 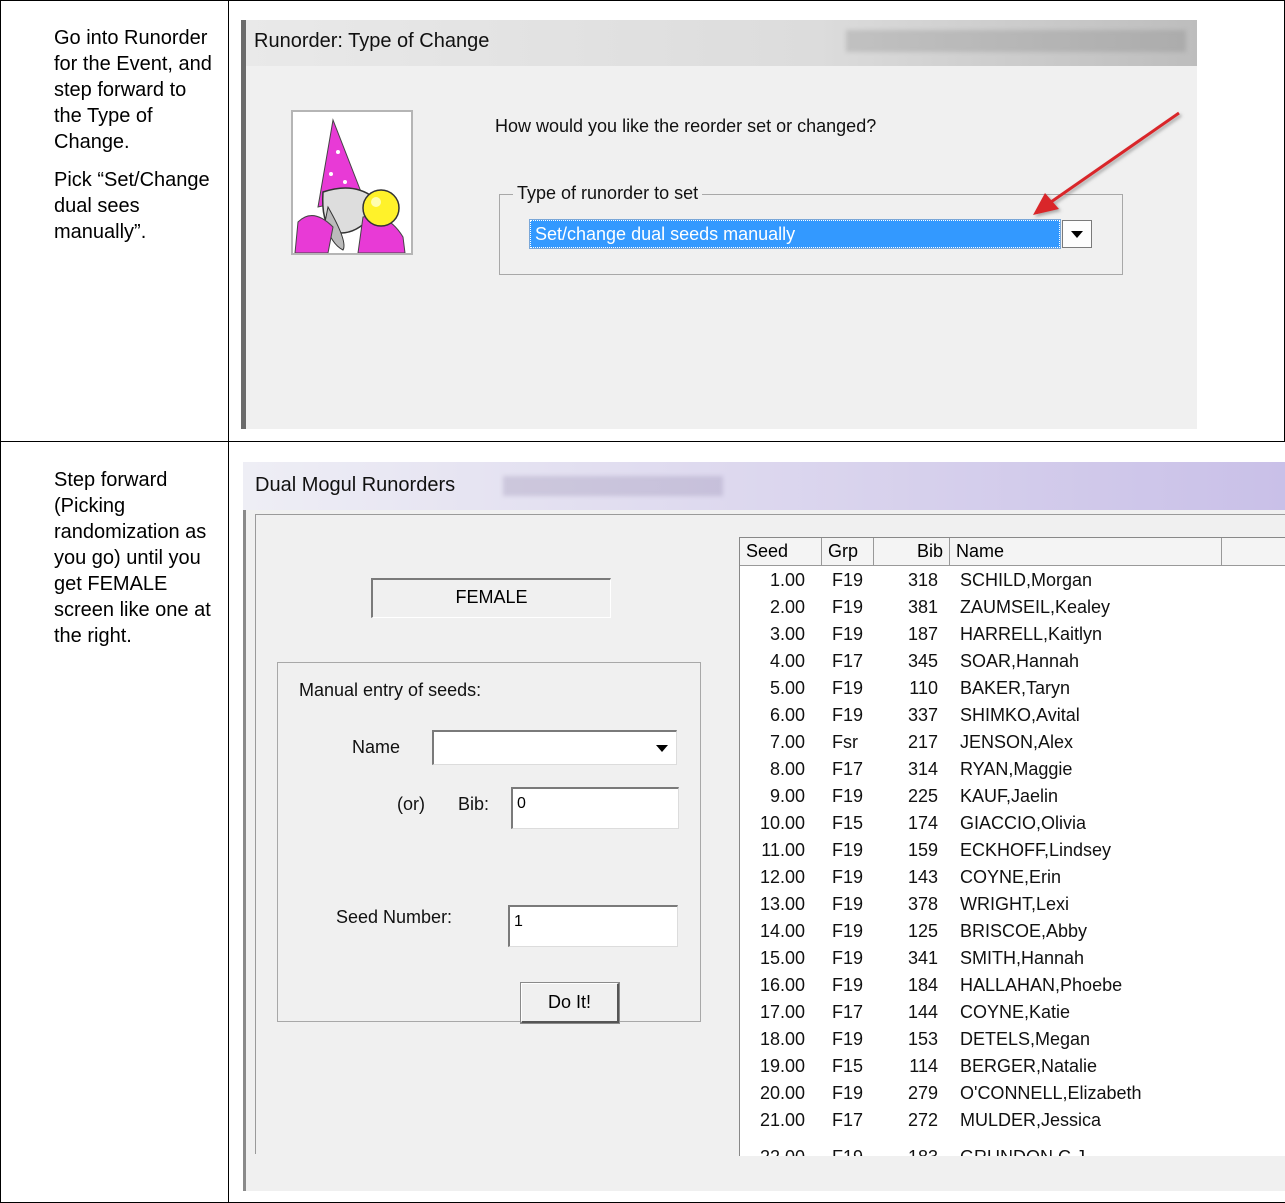 What do you see at coordinates (782, 877) in the screenshot?
I see `seed-cell: 12.00` at bounding box center [782, 877].